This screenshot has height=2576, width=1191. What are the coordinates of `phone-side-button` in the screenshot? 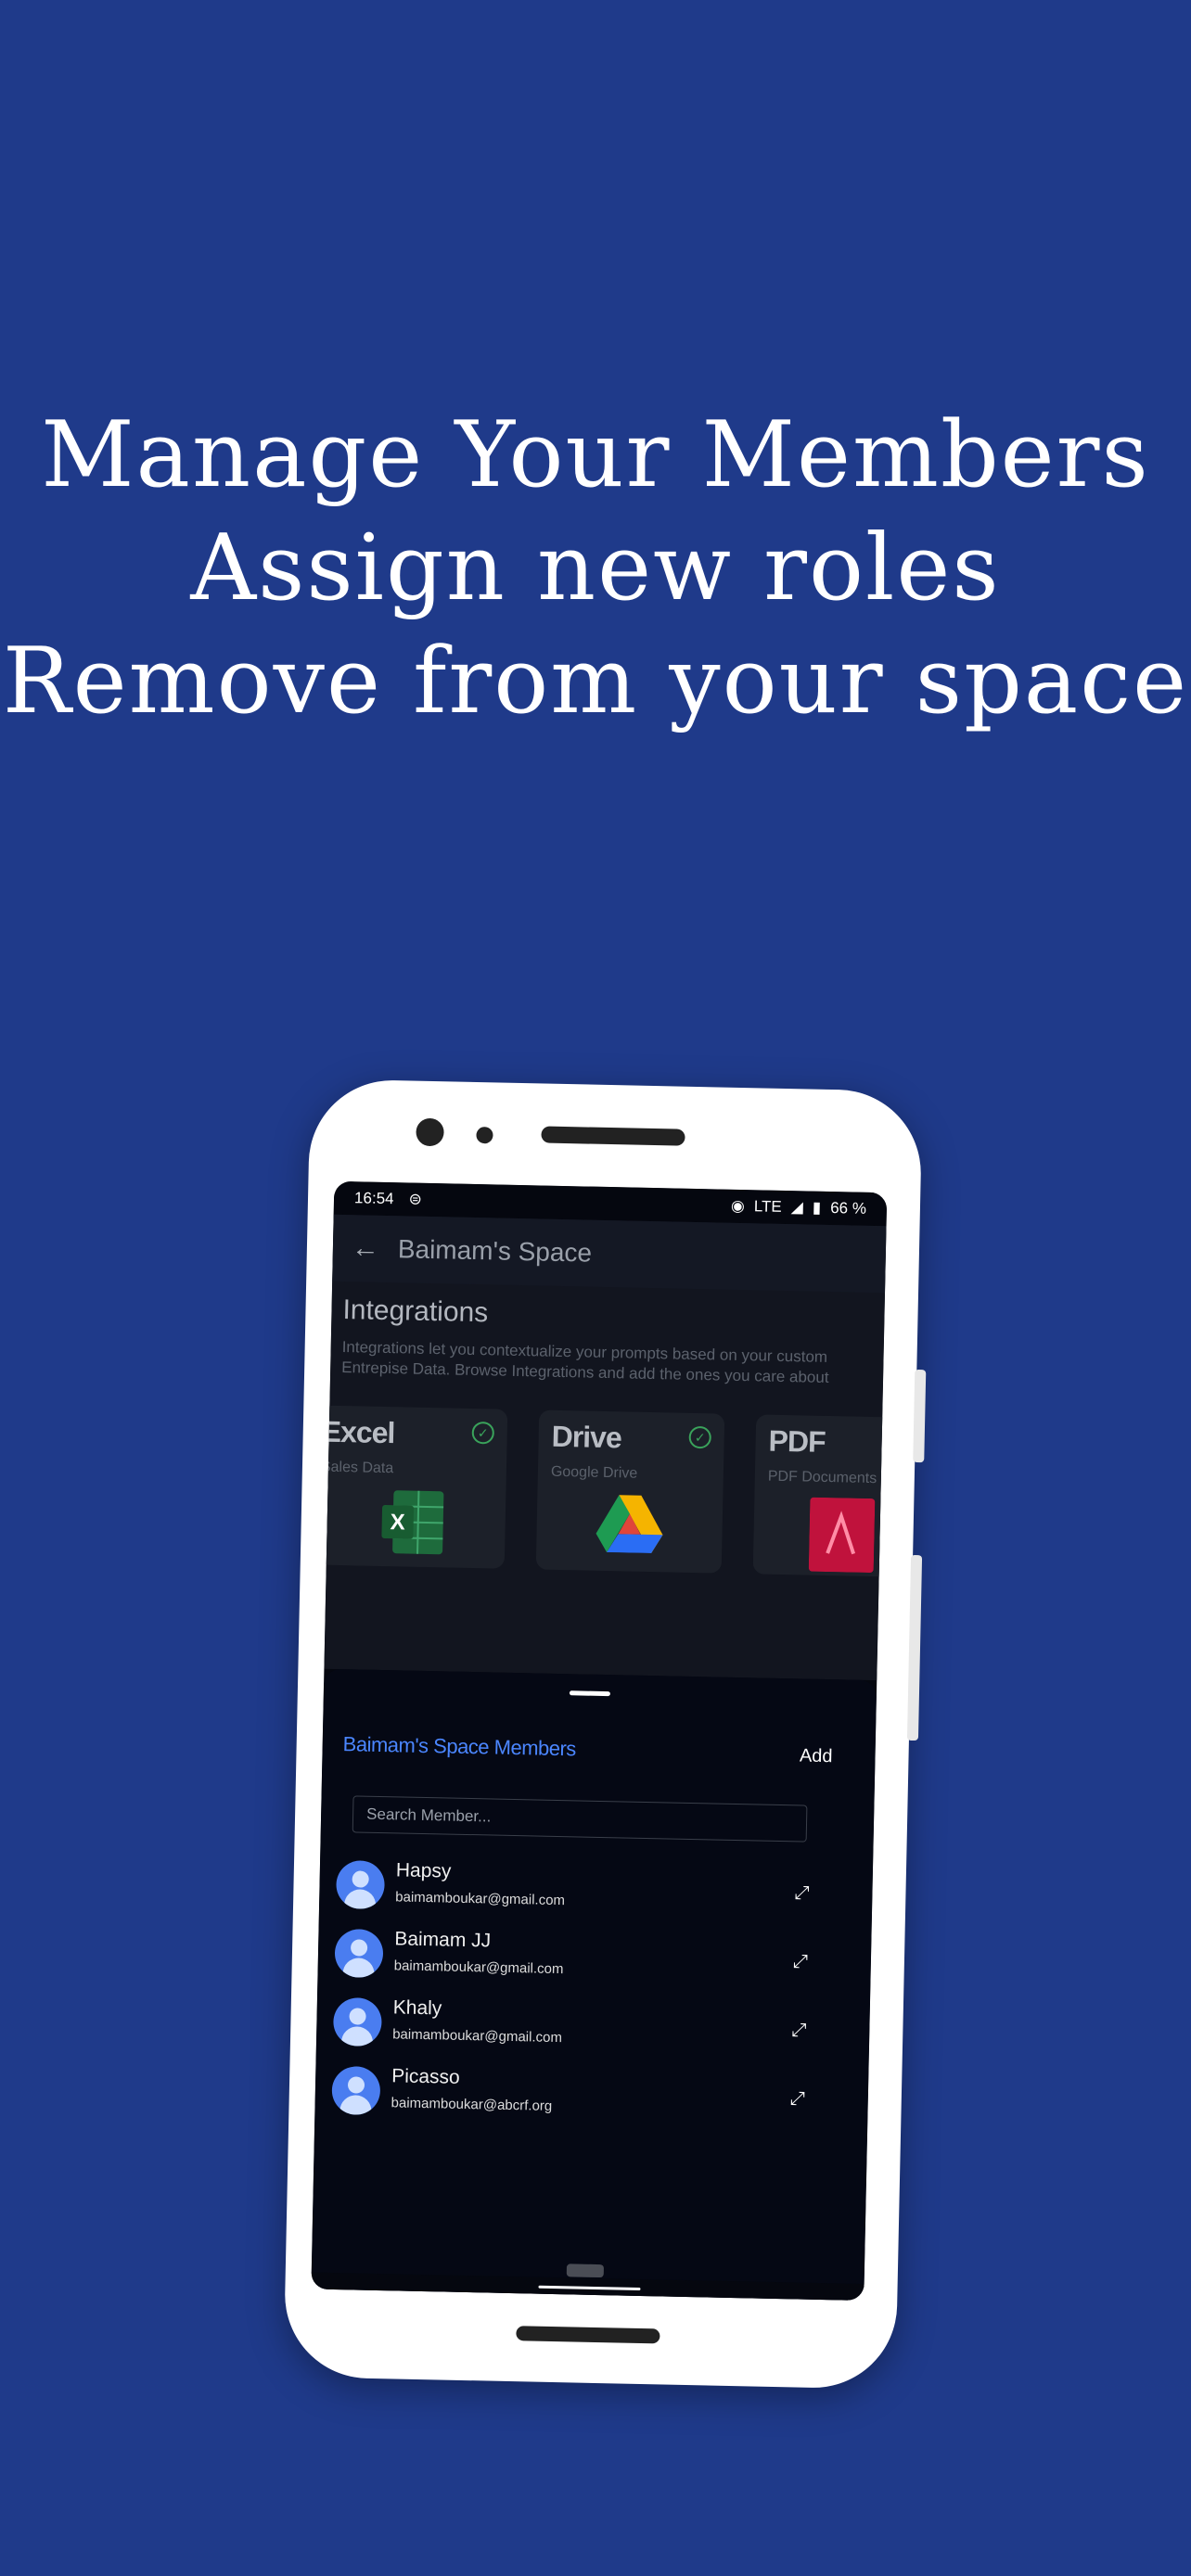 It's located at (920, 1416).